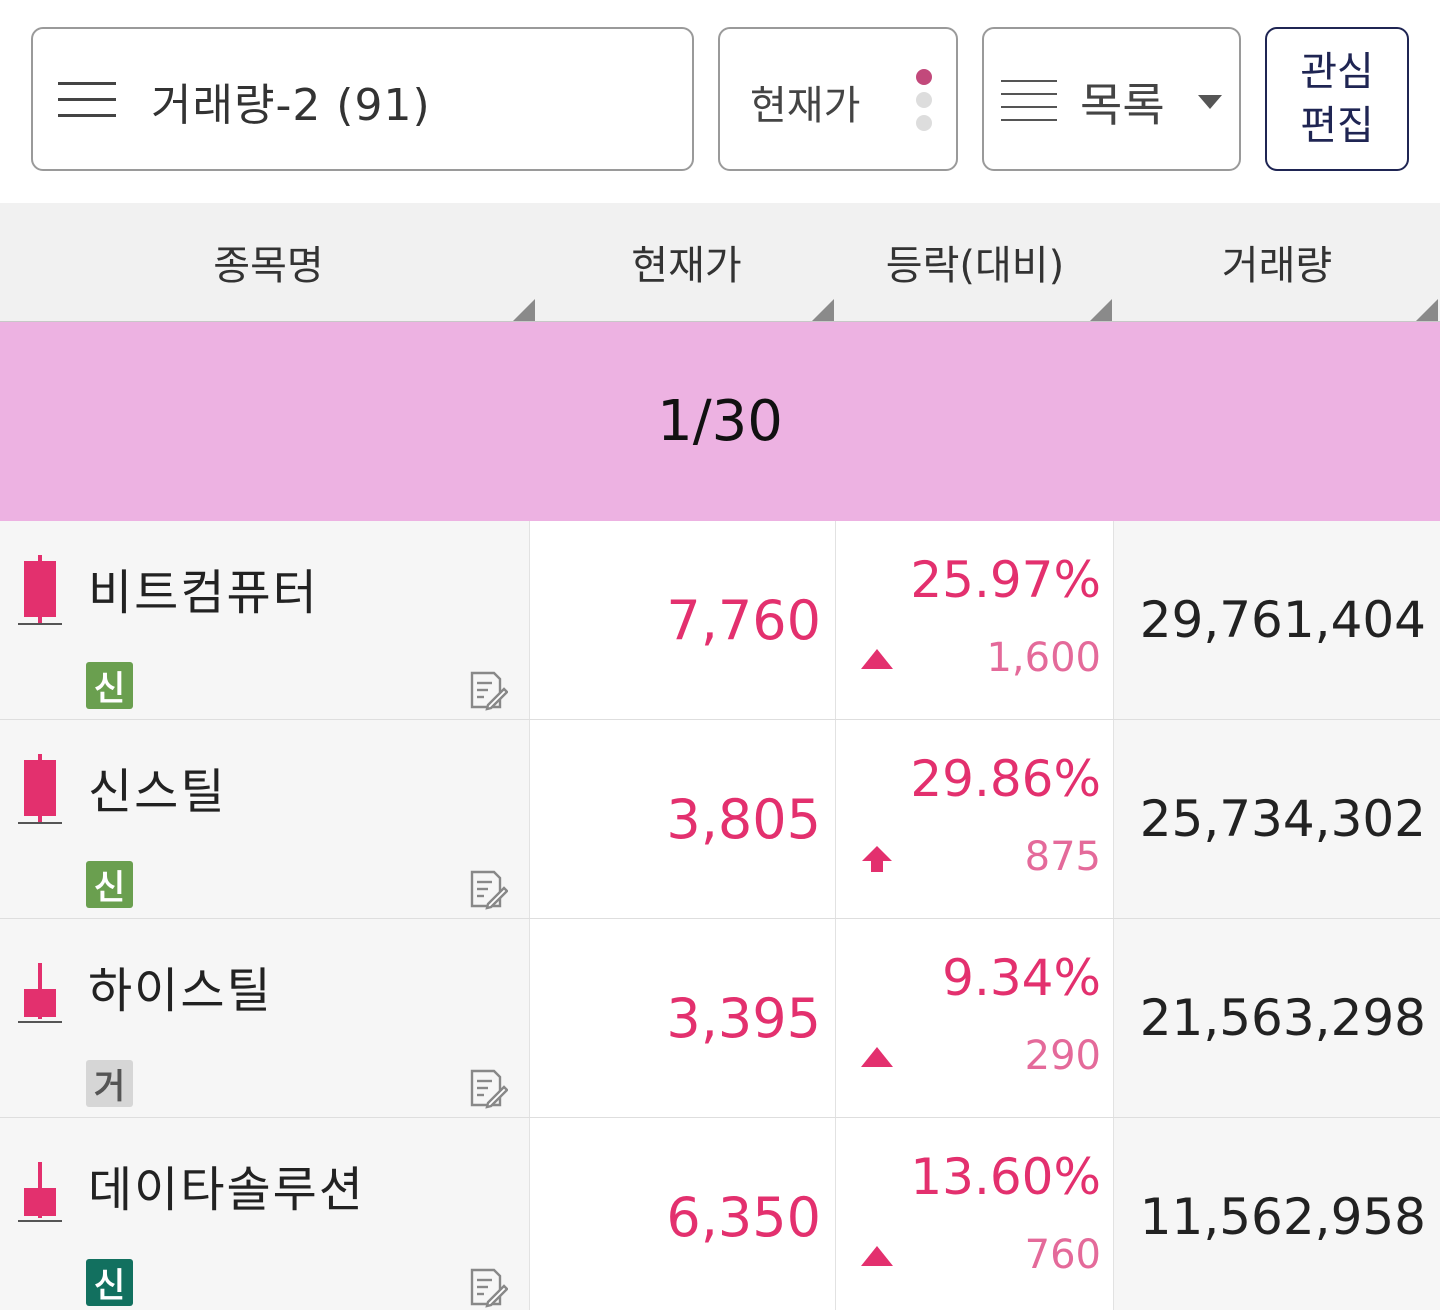  Describe the element at coordinates (1282, 1018) in the screenshot. I see `trade-volume: 21,563,298` at that location.